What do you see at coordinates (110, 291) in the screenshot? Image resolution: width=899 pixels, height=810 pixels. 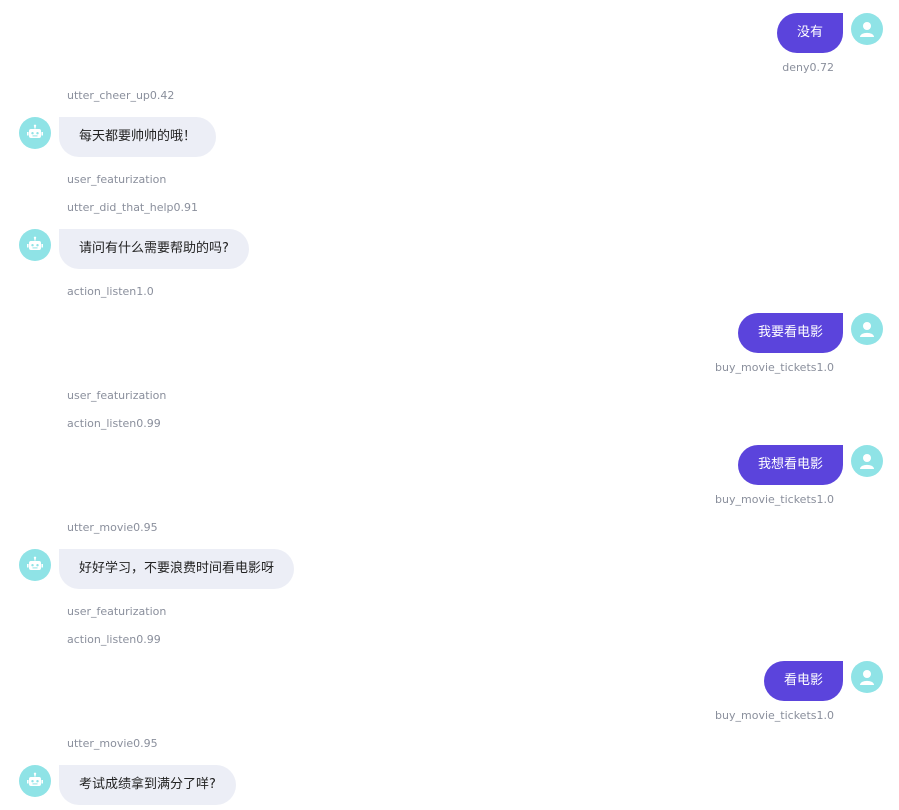 I see `action-label: action_listen1.0` at bounding box center [110, 291].